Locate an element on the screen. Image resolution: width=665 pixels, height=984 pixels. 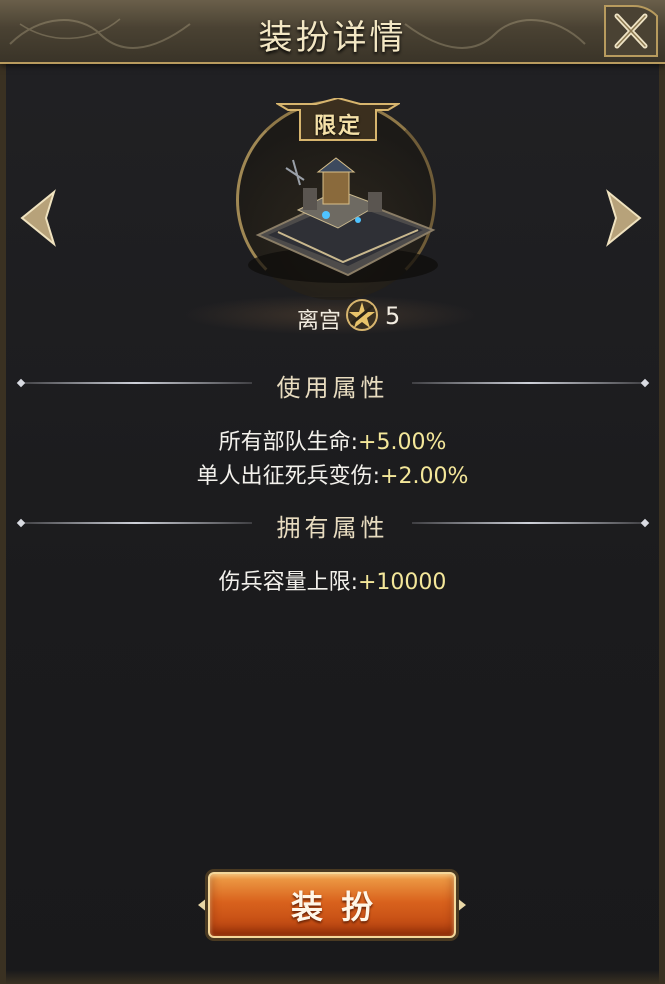
next-skin-button is located at coordinates (624, 218).